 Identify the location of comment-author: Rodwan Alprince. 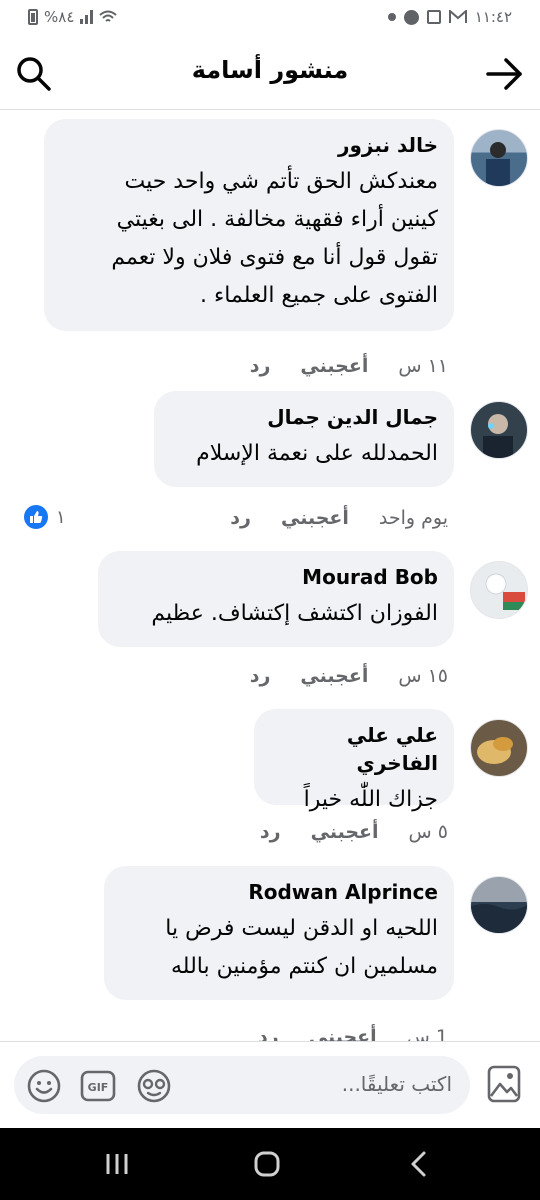
(280, 892).